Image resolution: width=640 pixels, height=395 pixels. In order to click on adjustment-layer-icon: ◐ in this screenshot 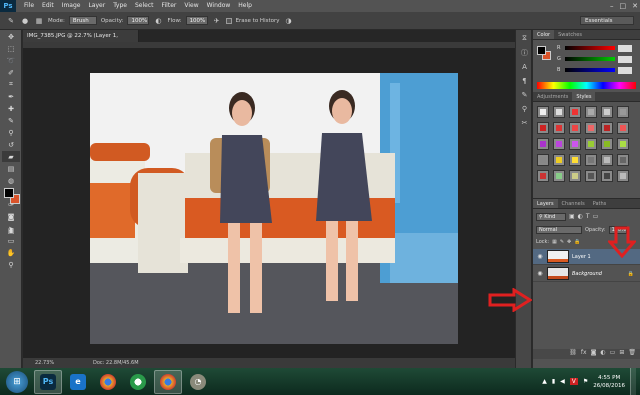, I will do `click(602, 354)`.